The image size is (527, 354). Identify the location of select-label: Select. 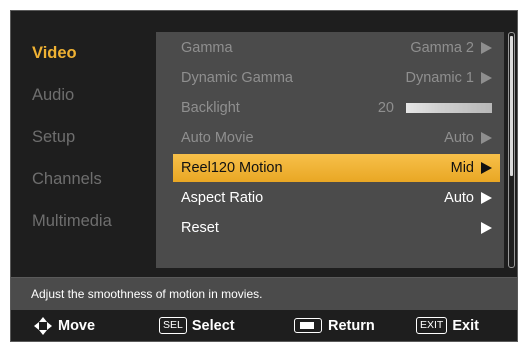
(213, 325).